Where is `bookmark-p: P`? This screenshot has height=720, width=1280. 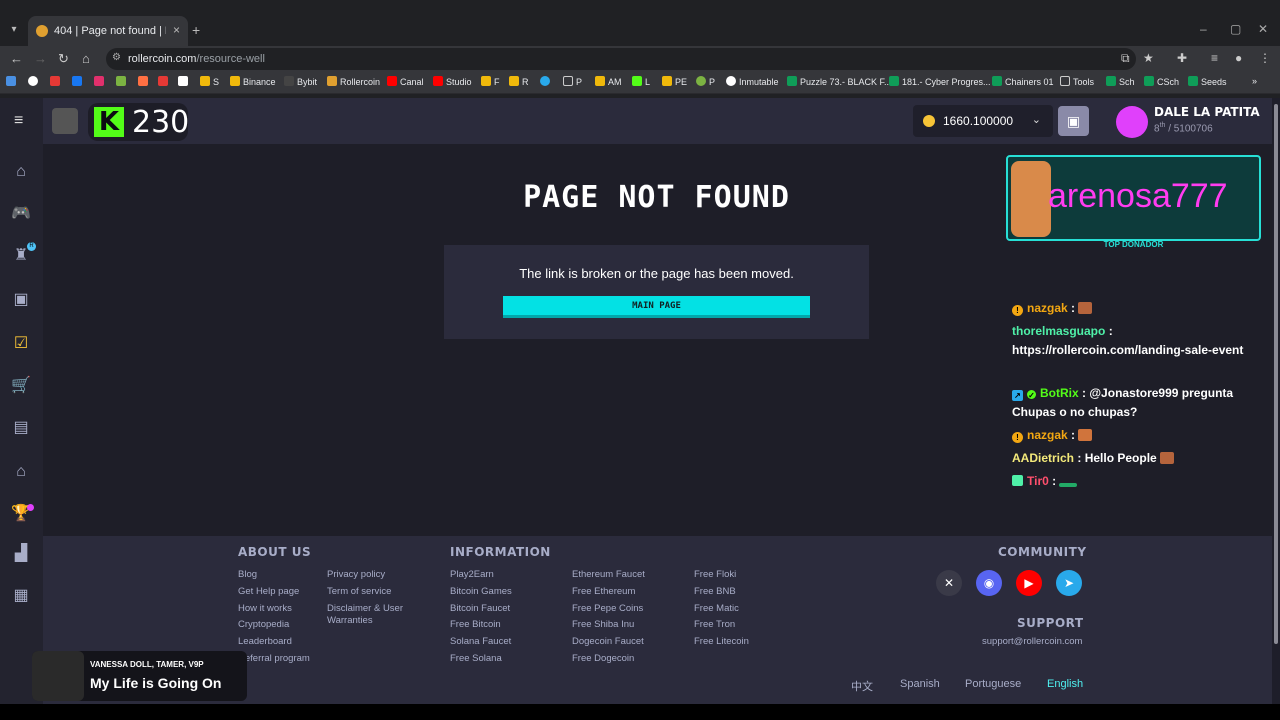
bookmark-p: P is located at coordinates (705, 81).